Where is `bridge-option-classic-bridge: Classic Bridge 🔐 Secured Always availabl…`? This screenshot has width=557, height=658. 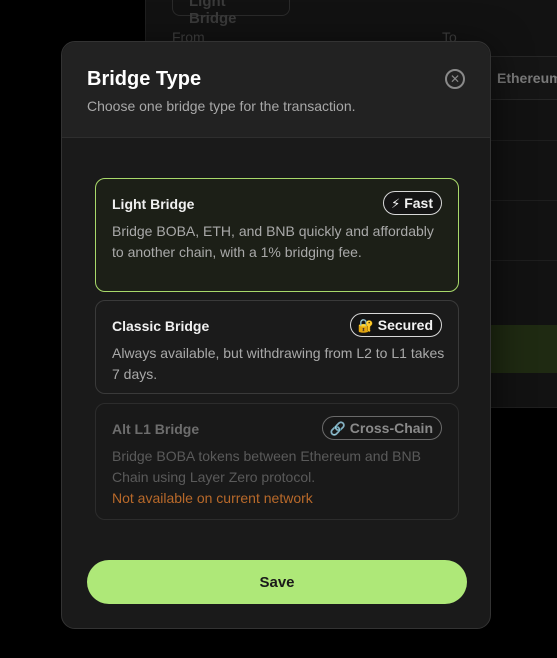
bridge-option-classic-bridge: Classic Bridge 🔐 Secured Always availabl… is located at coordinates (277, 347).